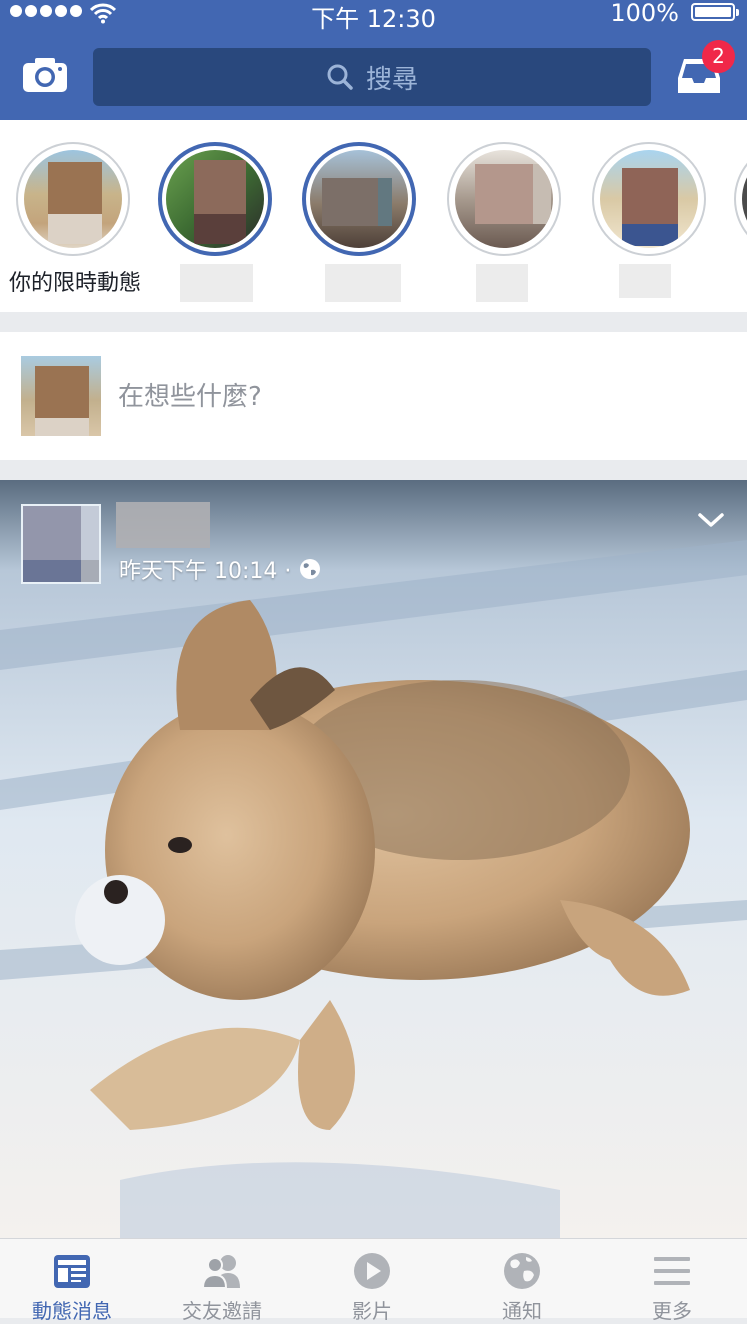 This screenshot has height=1324, width=747. I want to click on author-name-redacted, so click(163, 525).